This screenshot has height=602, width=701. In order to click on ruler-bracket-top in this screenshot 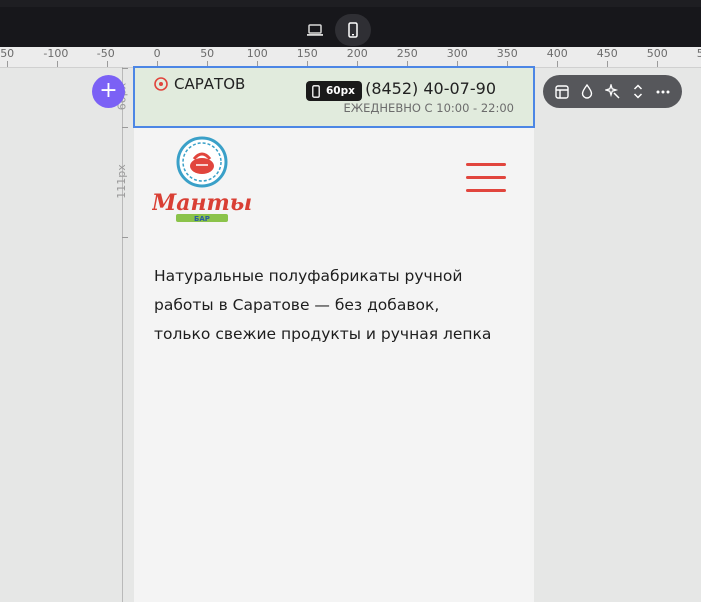, I will do `click(125, 68)`.